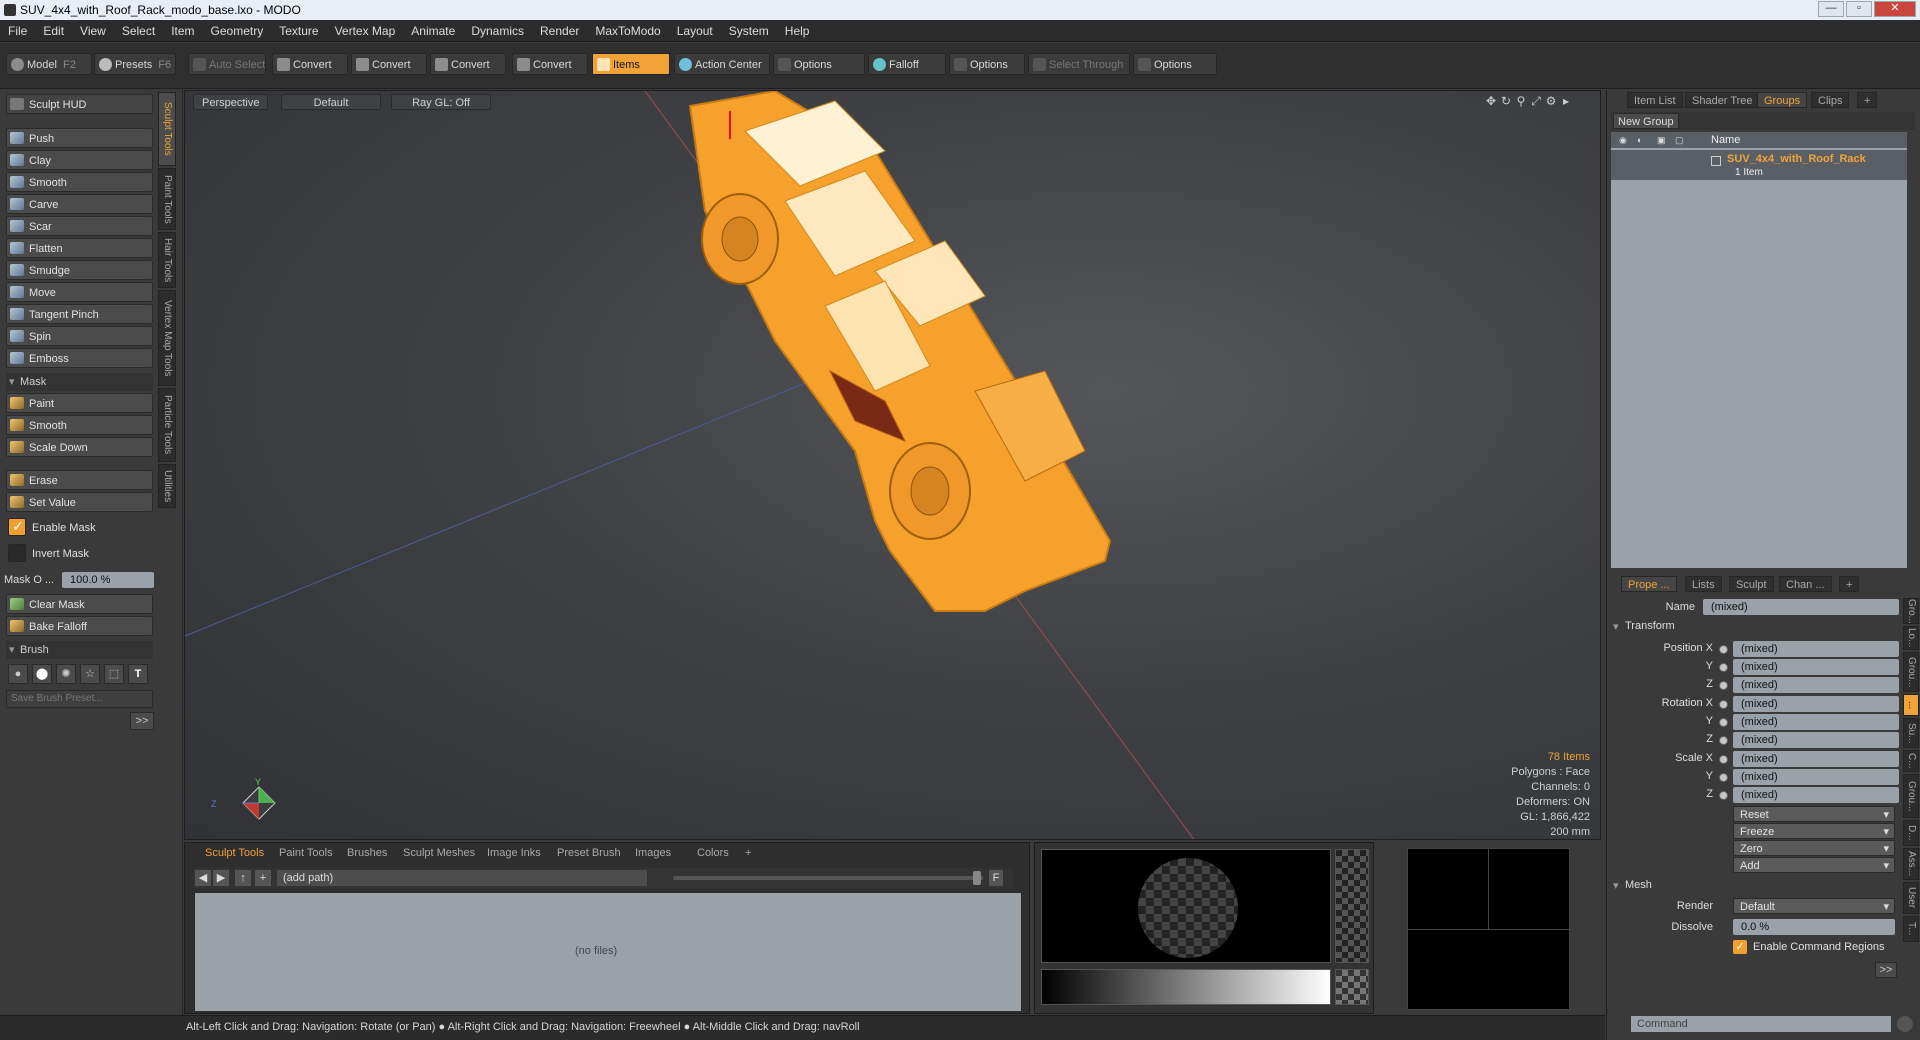 The width and height of the screenshot is (1920, 1040). What do you see at coordinates (1814, 814) in the screenshot?
I see `reset-dropdown: Reset` at bounding box center [1814, 814].